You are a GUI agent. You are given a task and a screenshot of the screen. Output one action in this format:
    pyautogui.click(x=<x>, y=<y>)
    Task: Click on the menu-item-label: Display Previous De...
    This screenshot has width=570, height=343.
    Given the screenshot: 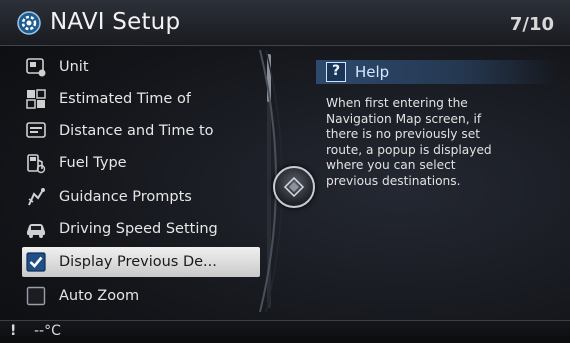 What is the action you would take?
    pyautogui.click(x=138, y=262)
    